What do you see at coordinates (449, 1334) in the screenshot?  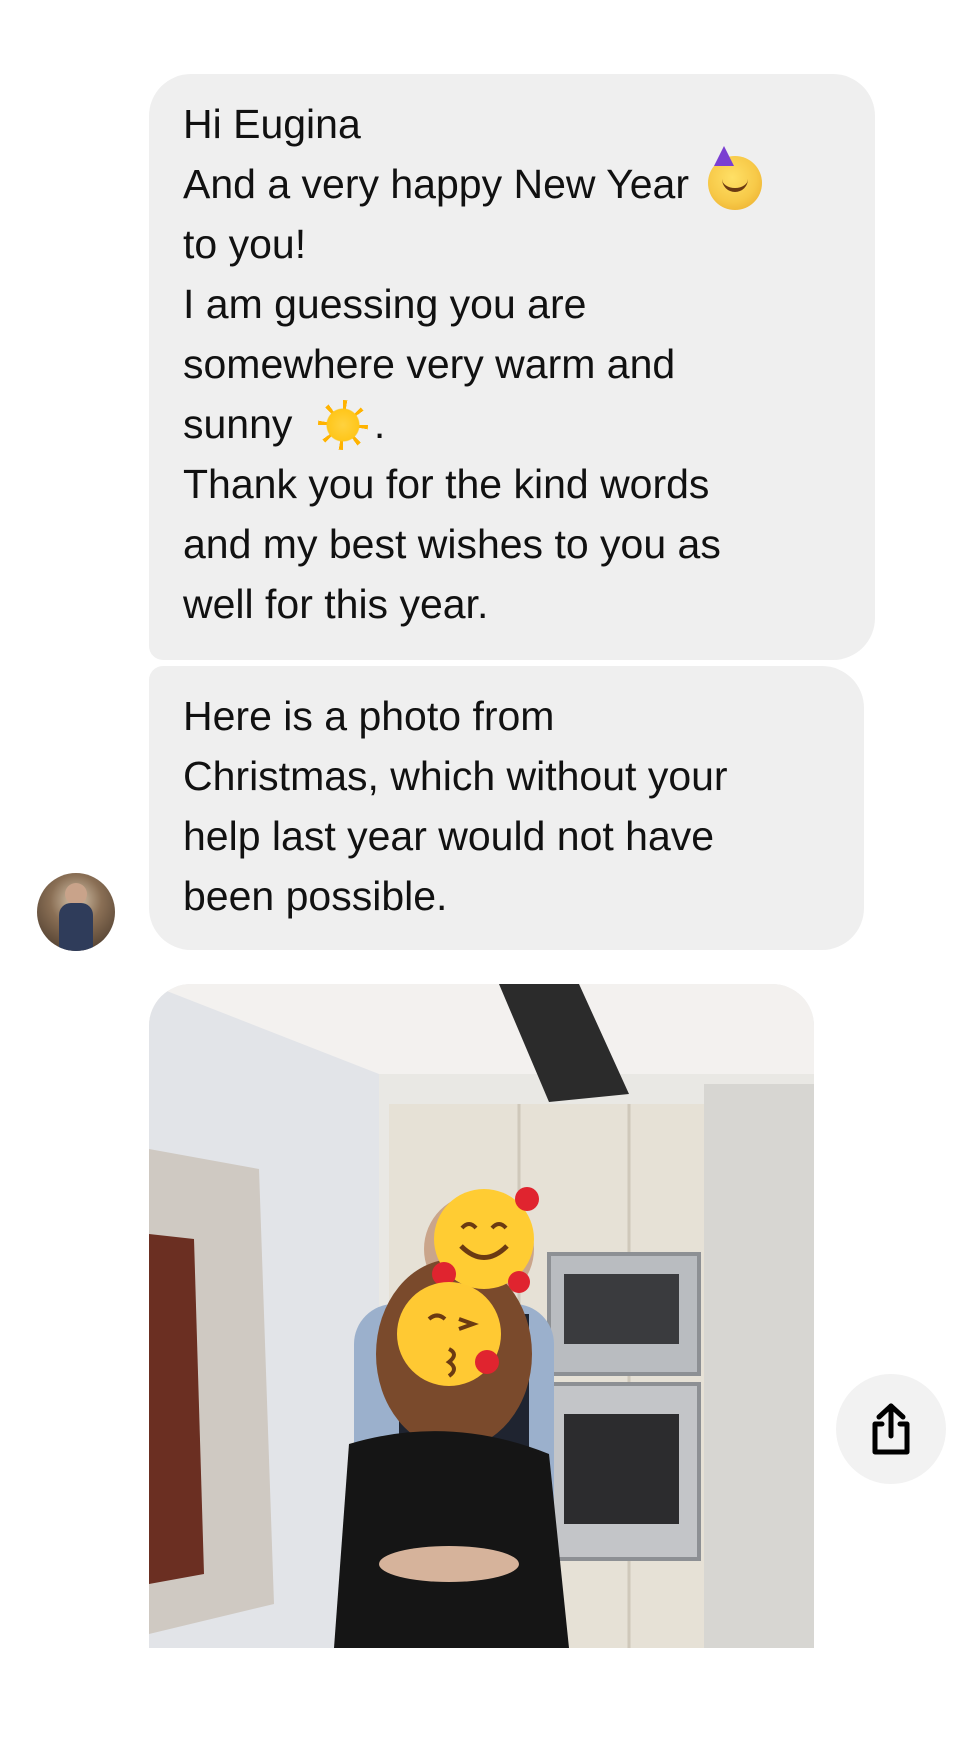 I see `face-blowing-a-kiss-emoji-icon` at bounding box center [449, 1334].